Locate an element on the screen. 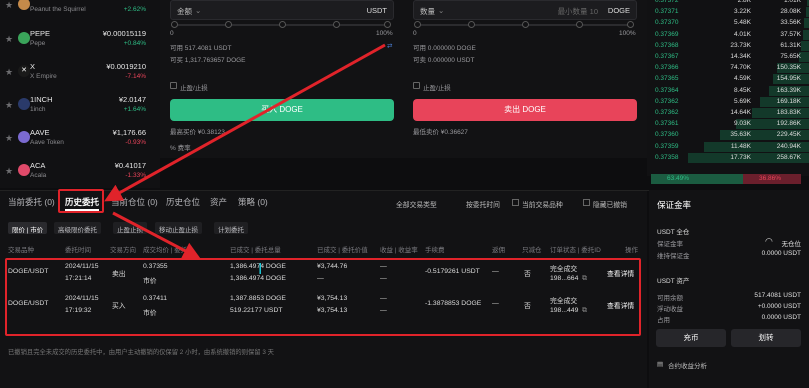 The image size is (809, 388). arrow-to-orders is located at coordinates (156, 235).